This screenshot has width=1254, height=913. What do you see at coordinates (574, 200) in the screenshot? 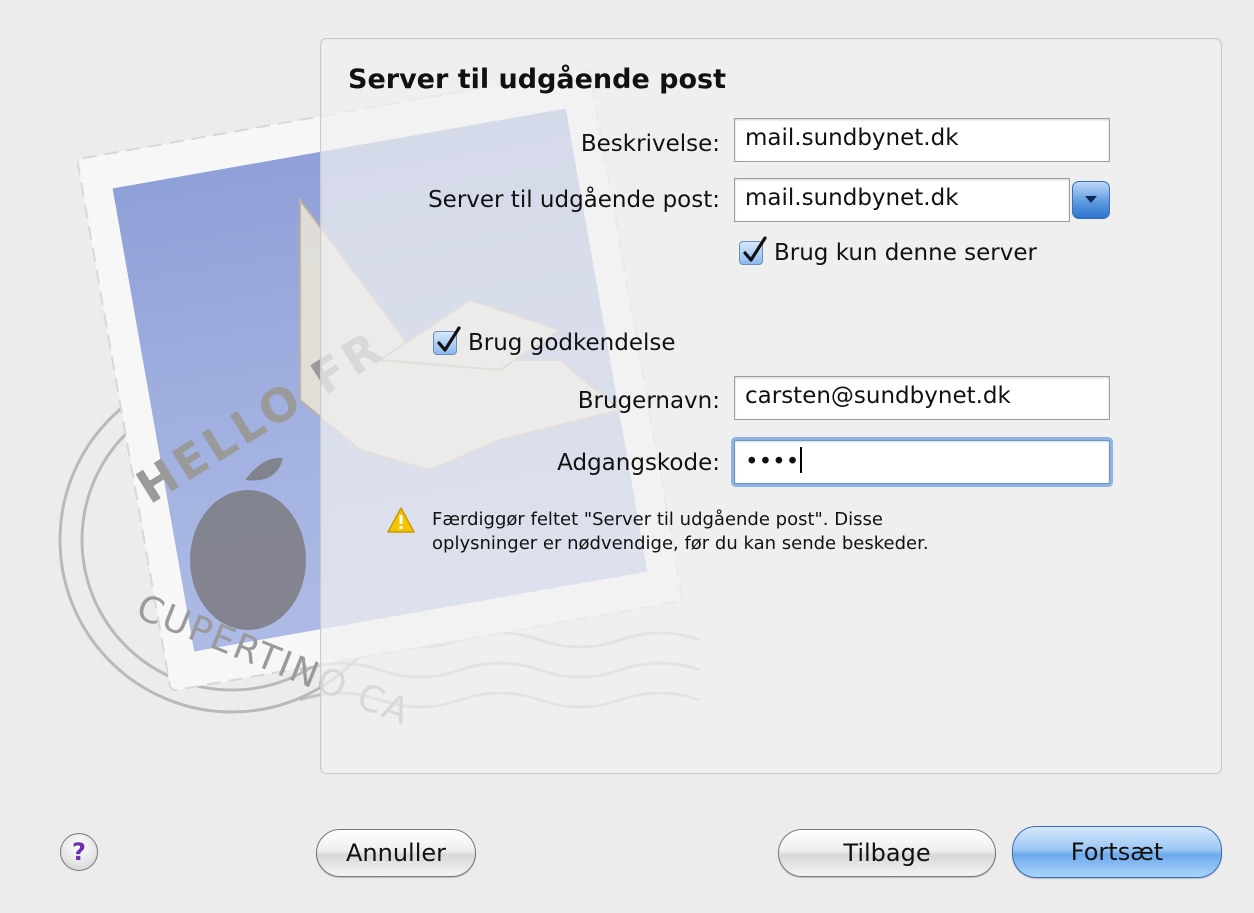
I see `outgoing-server-label: Server til udgående post:` at bounding box center [574, 200].